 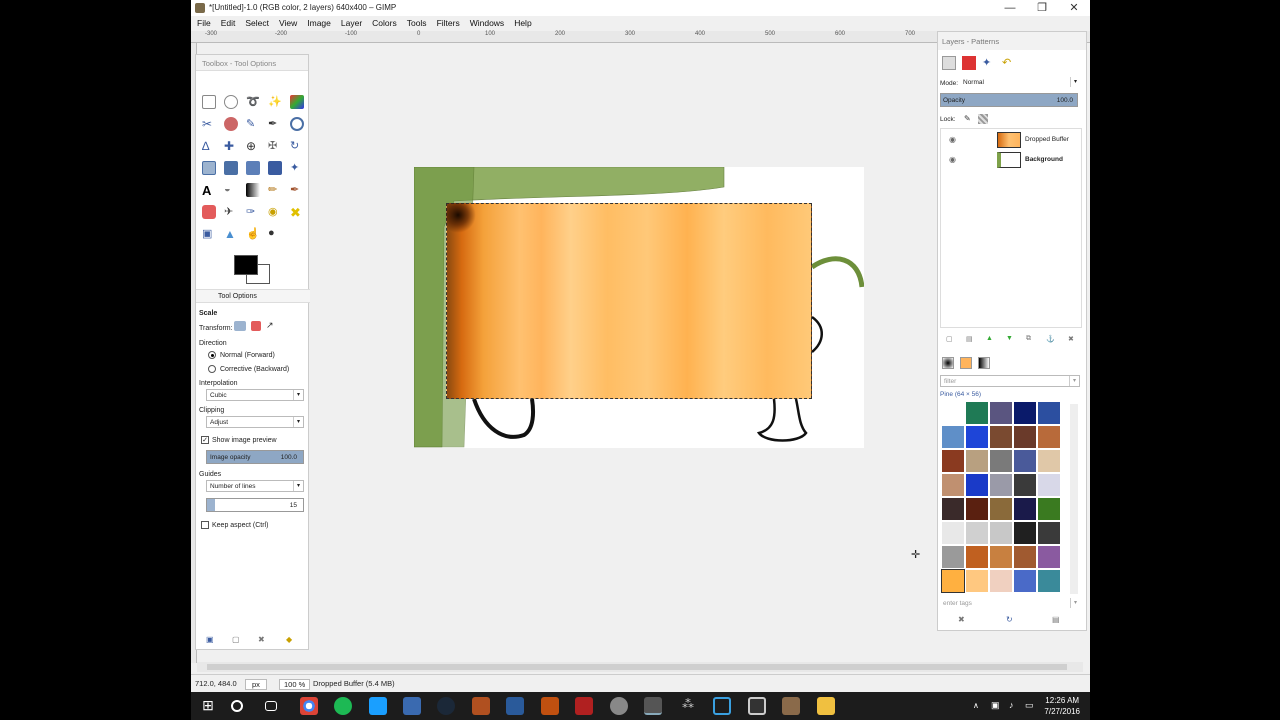 I want to click on clone-tool-icon: ◉, so click(x=275, y=212).